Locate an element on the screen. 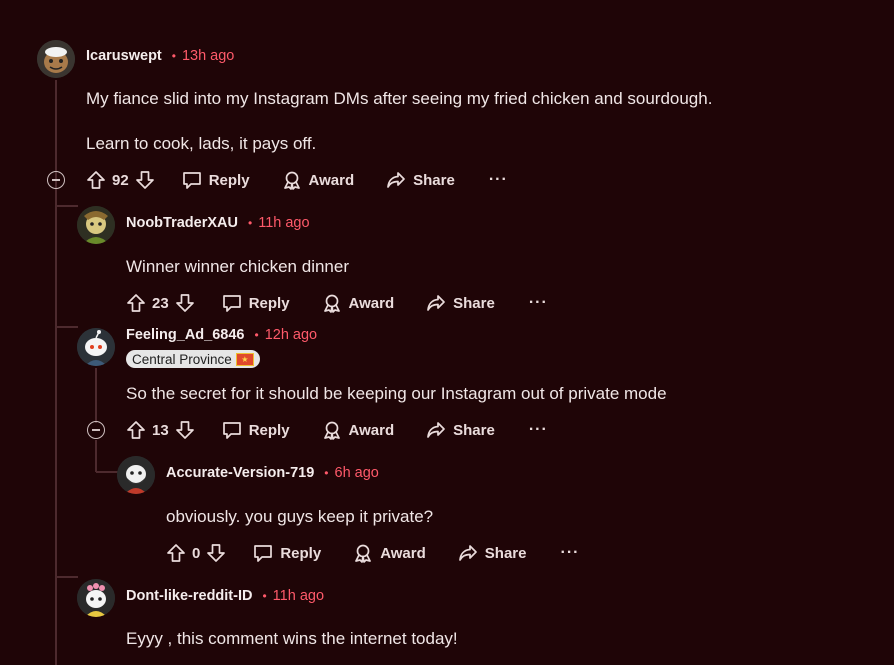 This screenshot has width=894, height=665. timestamp: 12h ago is located at coordinates (291, 335).